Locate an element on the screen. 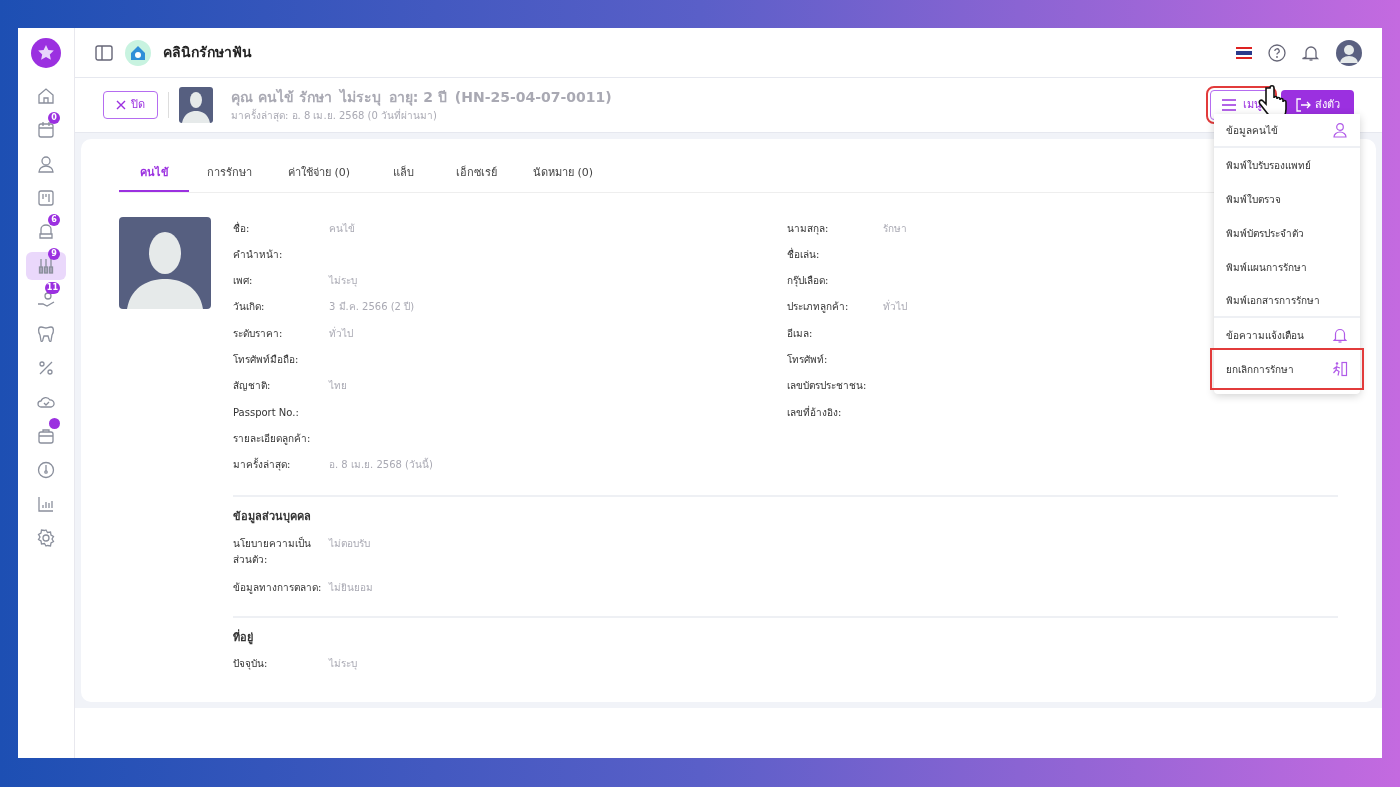  field-value: ไม่ตอบรับ is located at coordinates (349, 543).